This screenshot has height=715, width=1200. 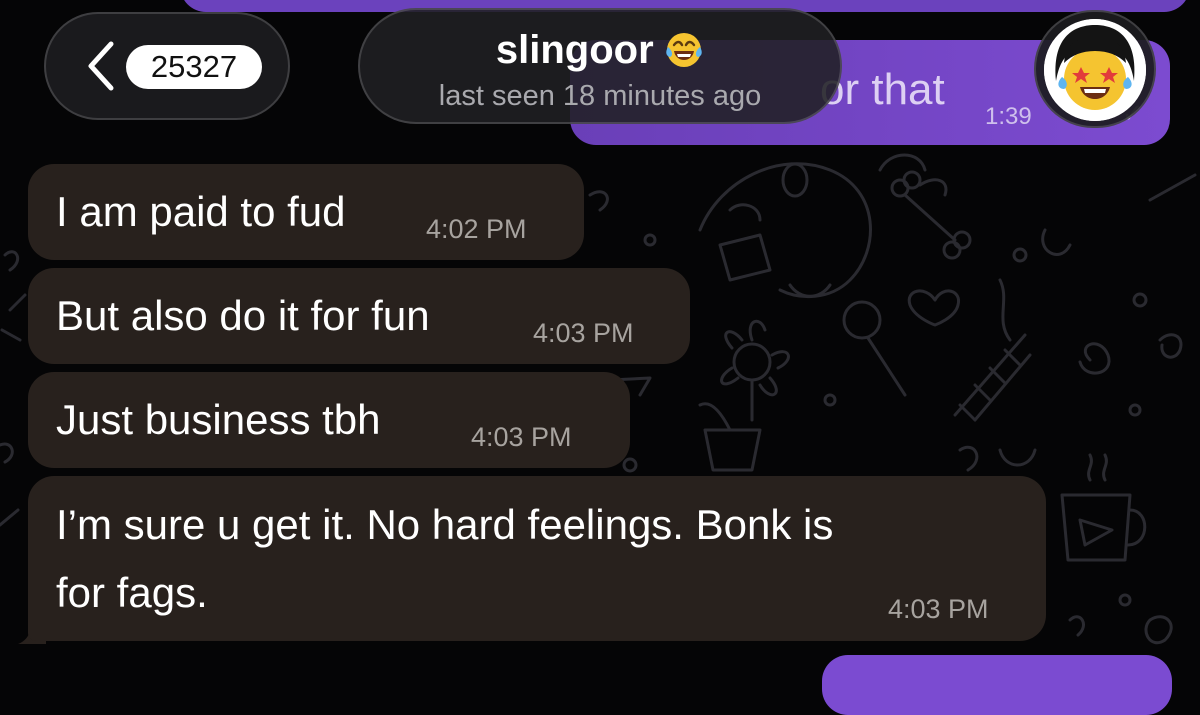 I want to click on message-bubble: Just business tbh 4:03 PM, so click(x=329, y=420).